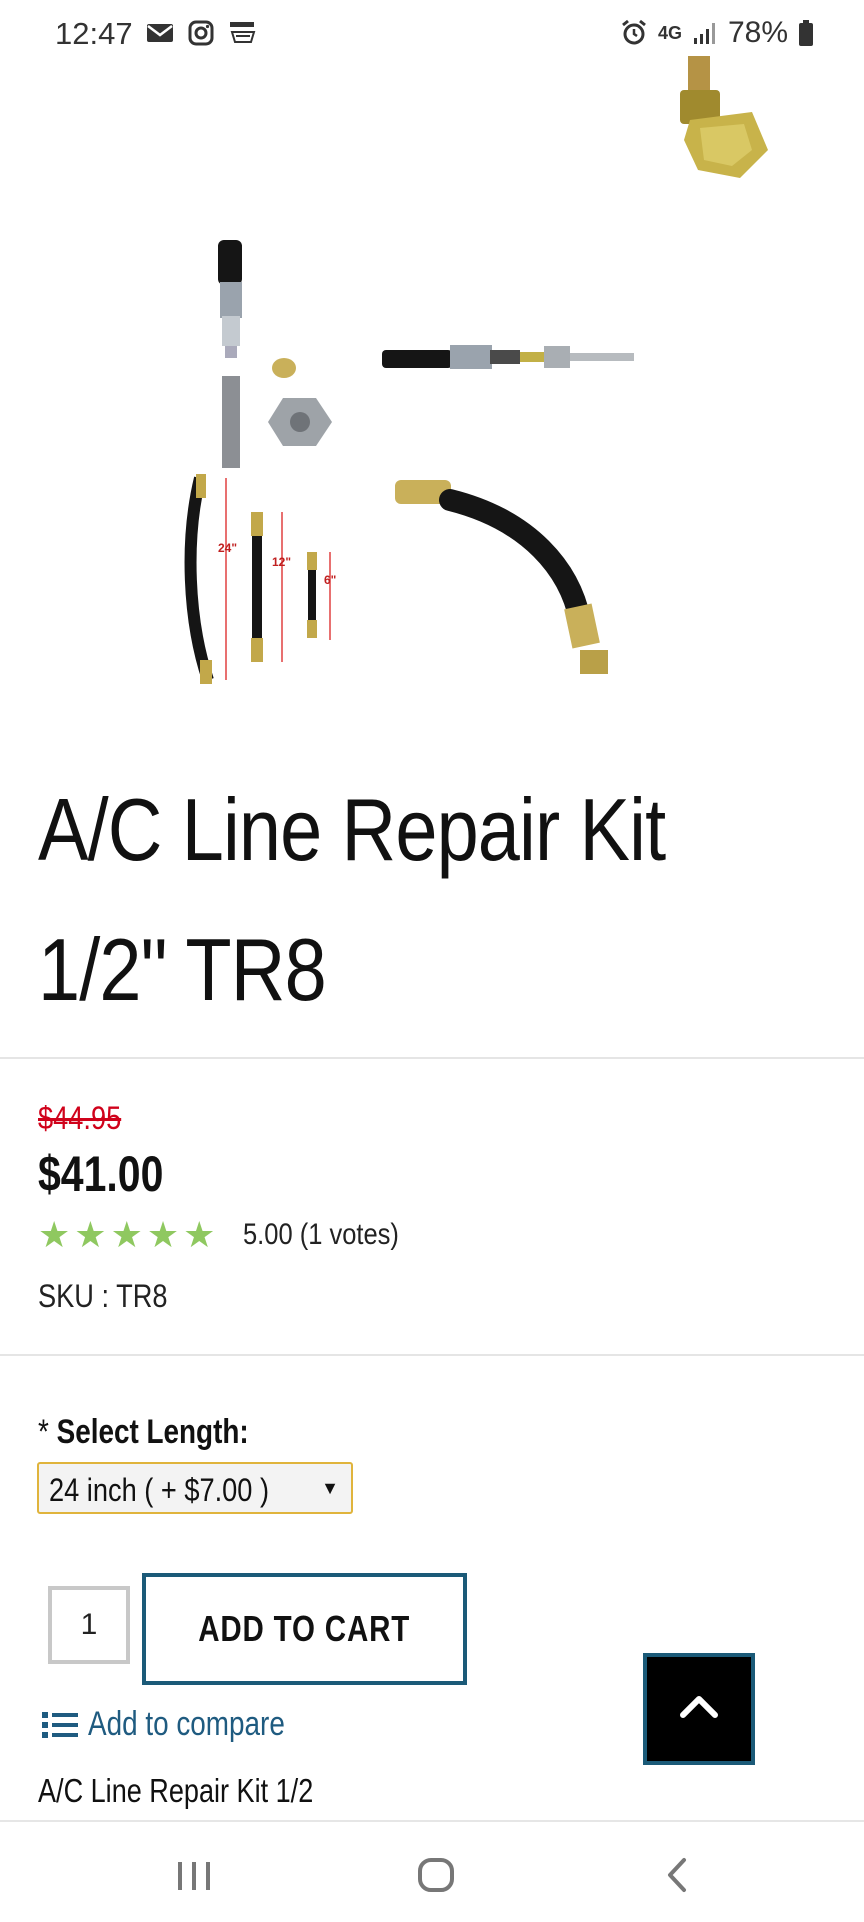  I want to click on rating-stars: ★ ★ ★ ★ ★, so click(126, 1235).